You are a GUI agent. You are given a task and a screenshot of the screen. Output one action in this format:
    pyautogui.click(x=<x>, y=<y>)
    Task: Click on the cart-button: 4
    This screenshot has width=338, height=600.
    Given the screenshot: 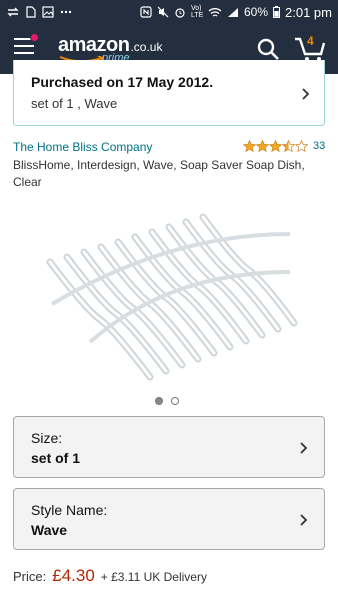 What is the action you would take?
    pyautogui.click(x=310, y=48)
    